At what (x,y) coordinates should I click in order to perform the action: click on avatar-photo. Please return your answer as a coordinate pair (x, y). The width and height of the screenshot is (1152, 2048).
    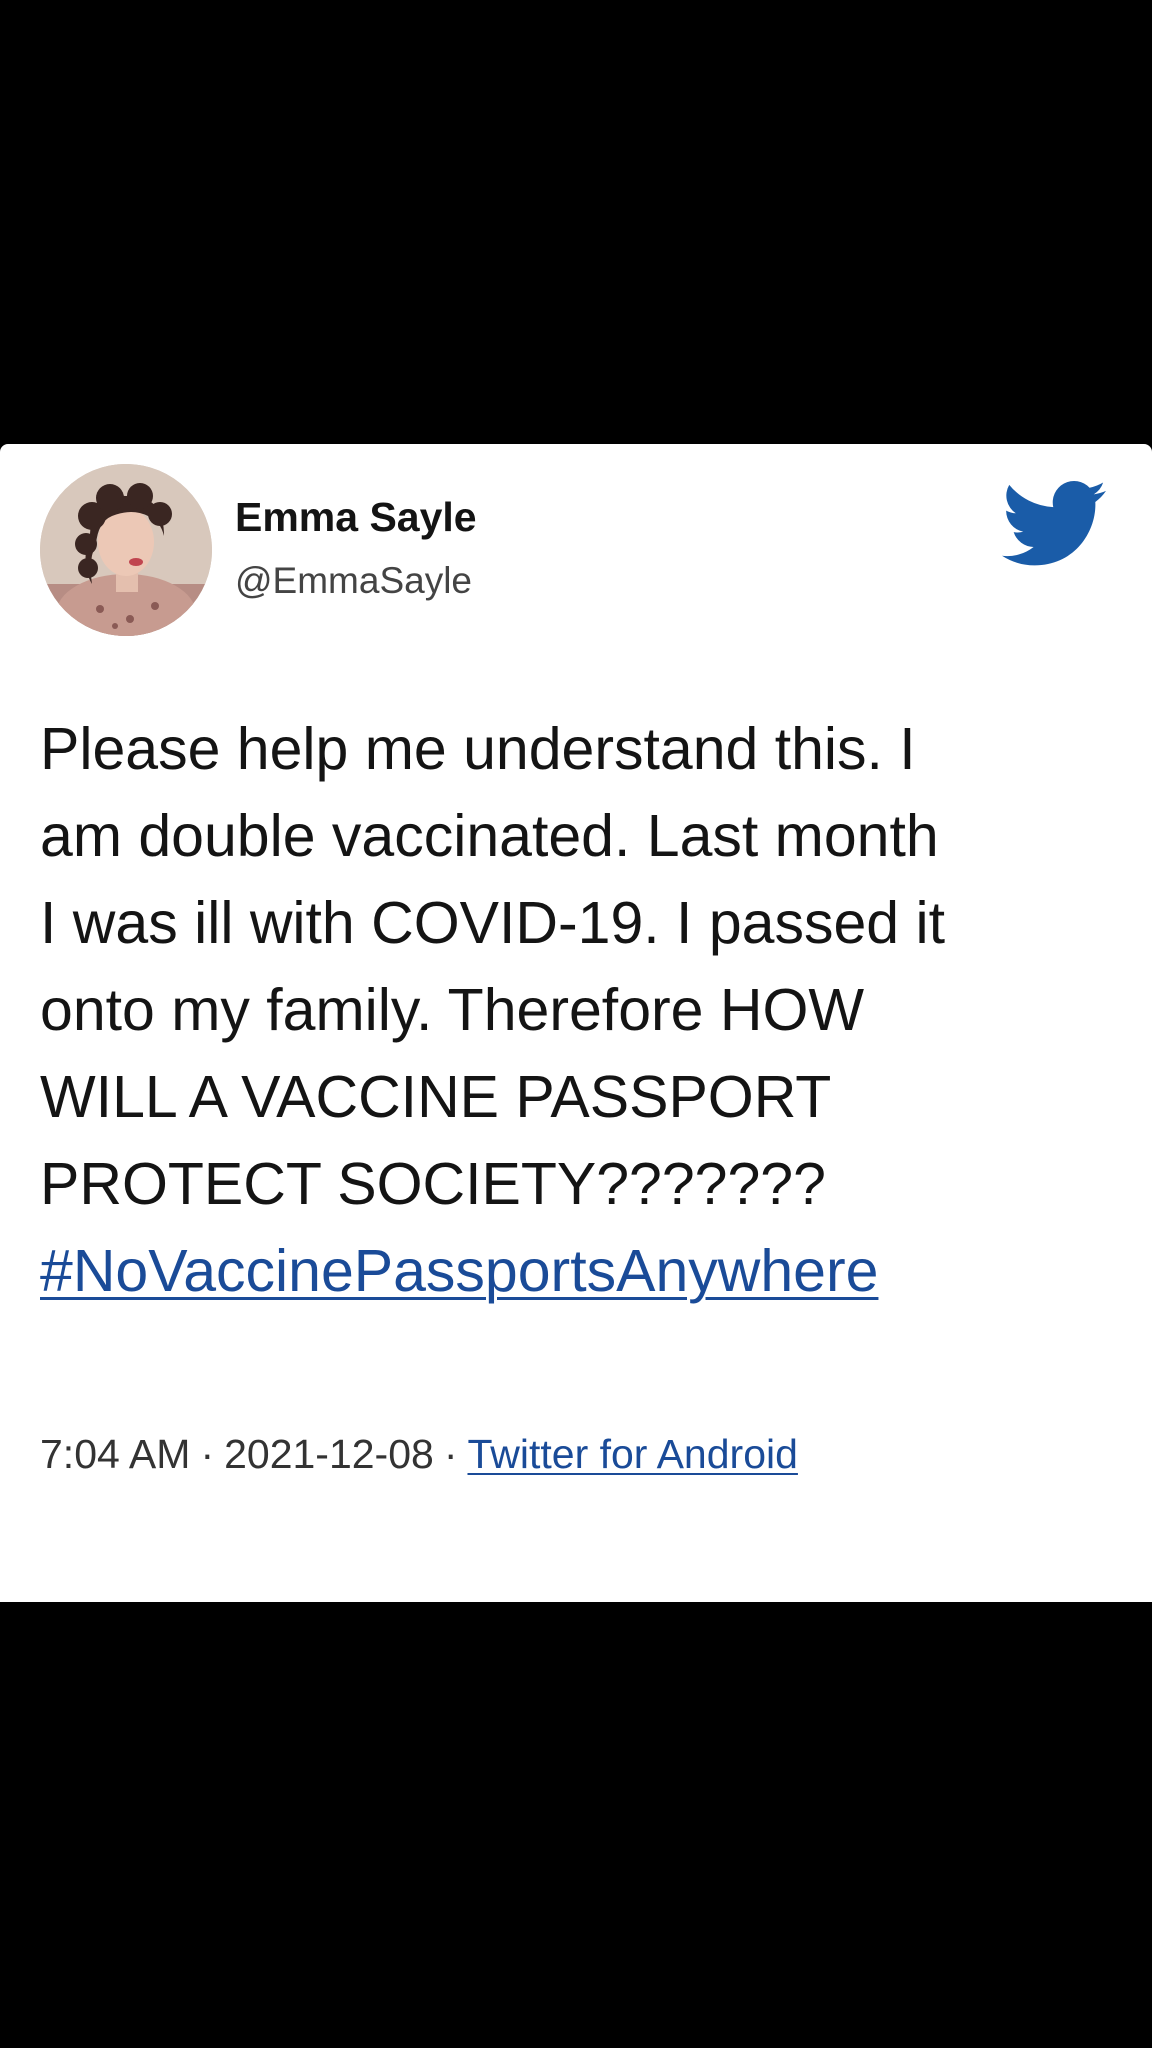
    Looking at the image, I should click on (126, 550).